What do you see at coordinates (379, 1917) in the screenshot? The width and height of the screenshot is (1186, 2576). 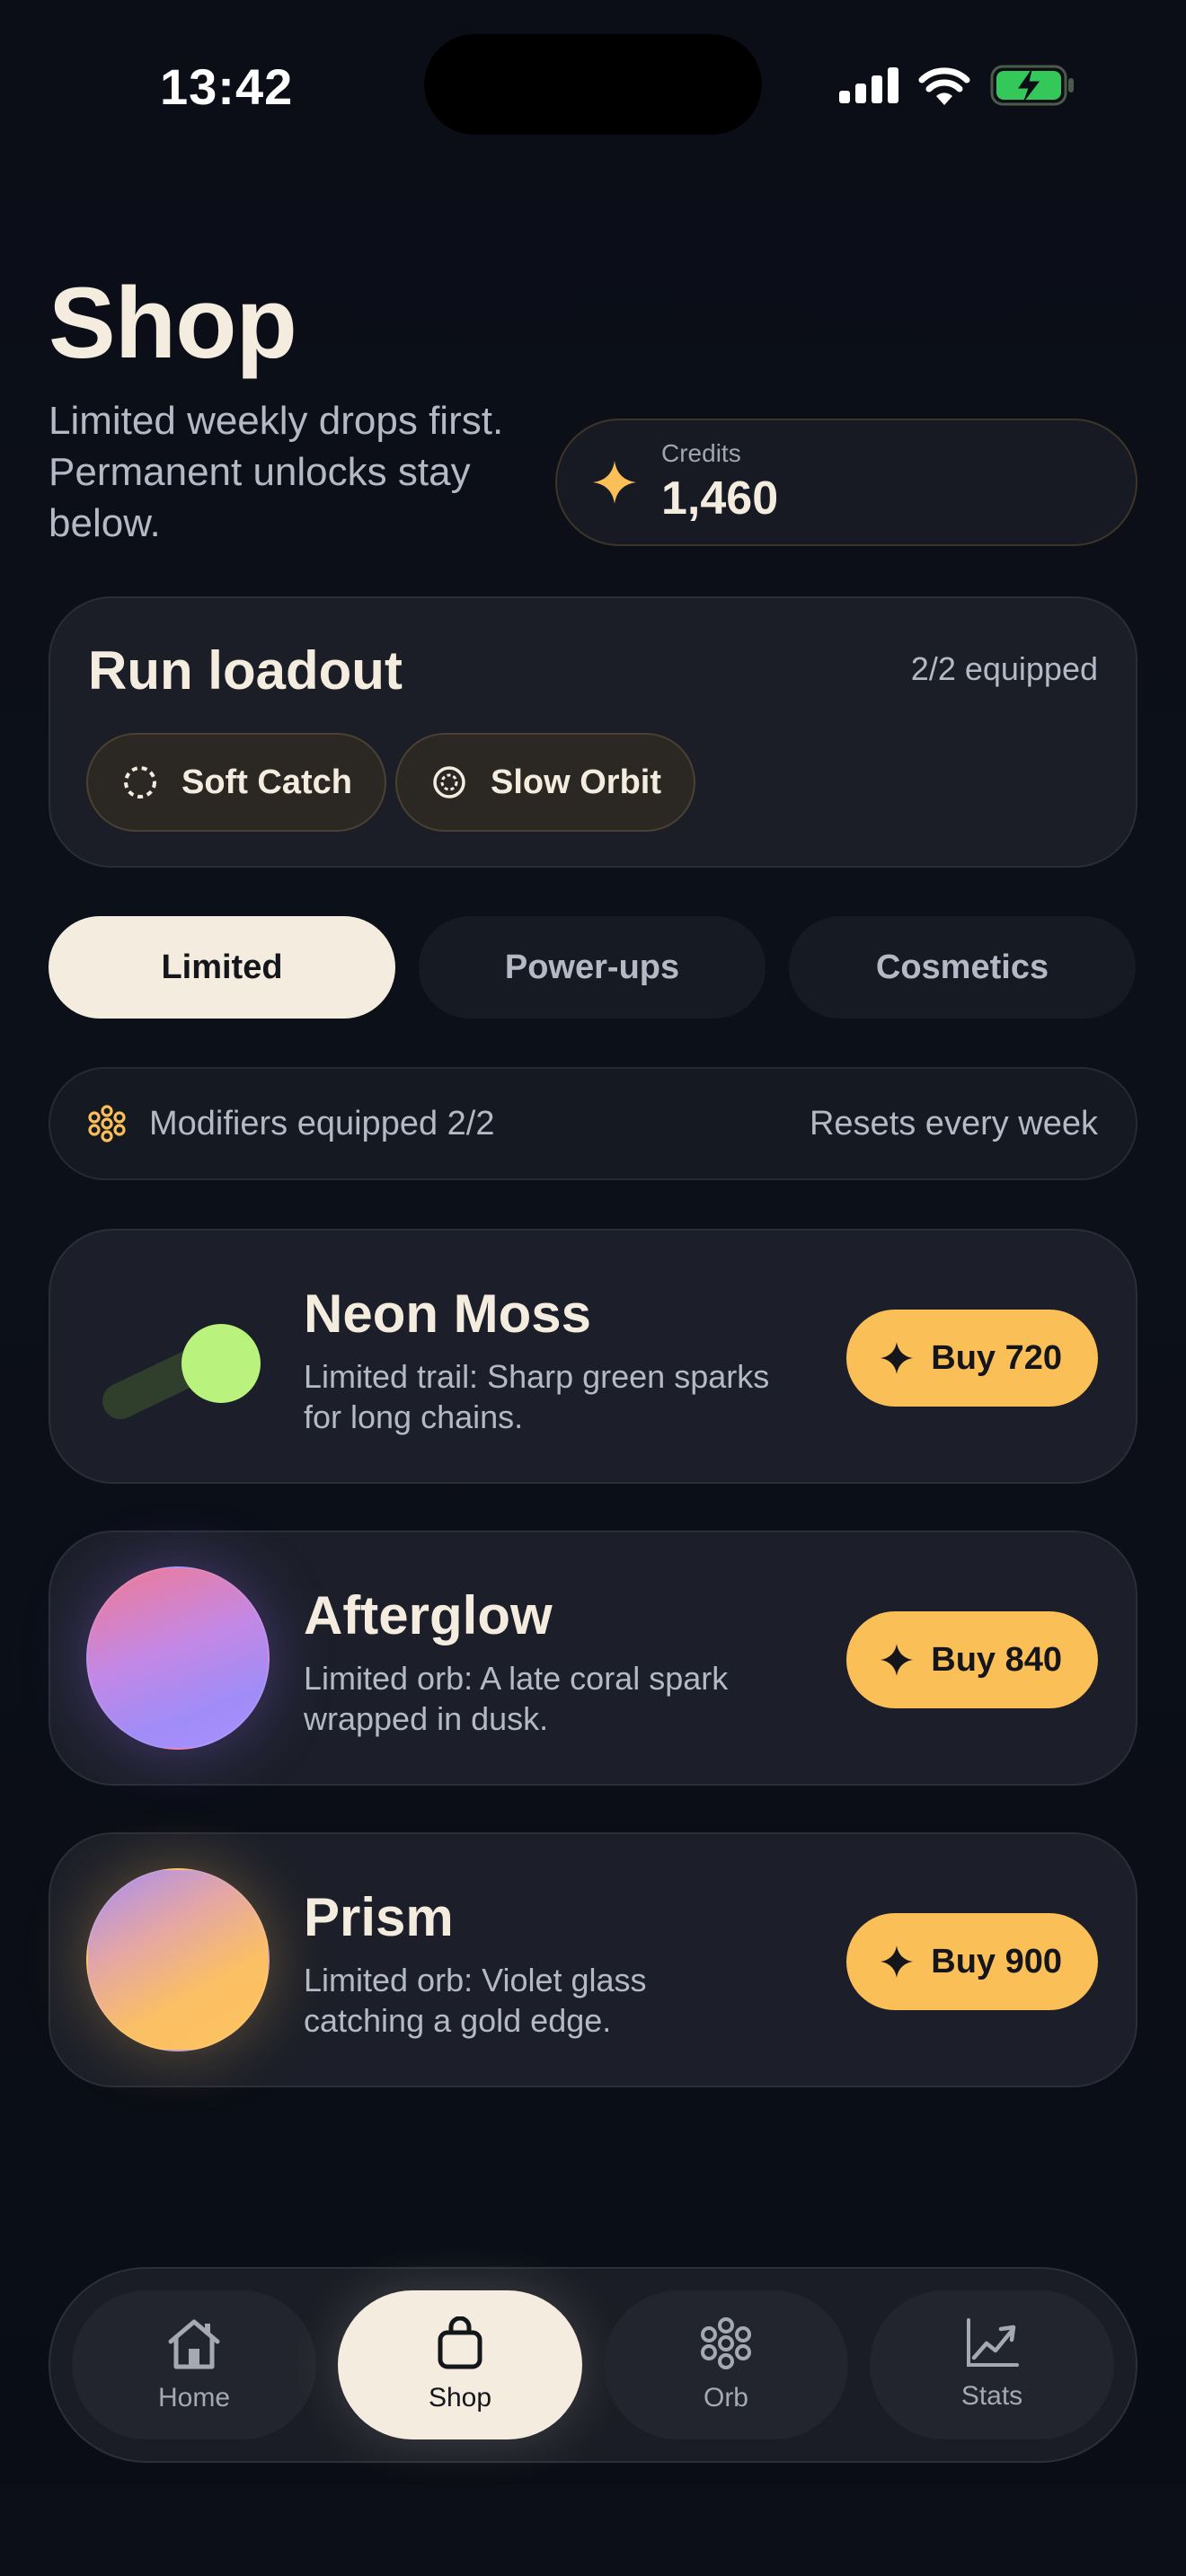 I see `item-name: Prism` at bounding box center [379, 1917].